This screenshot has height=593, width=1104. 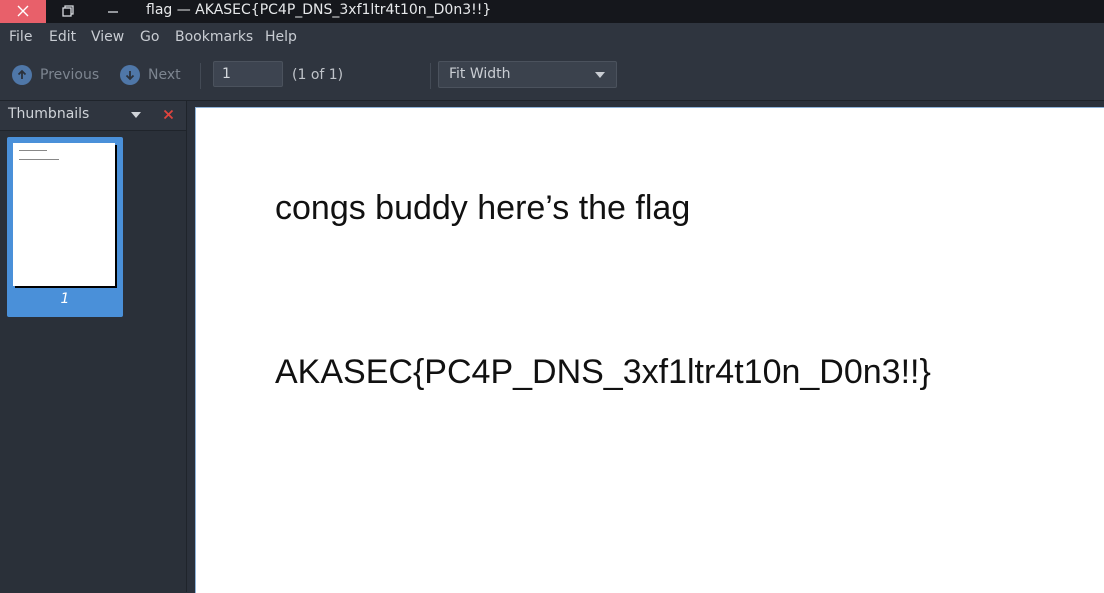 I want to click on close-icon, so click(x=23, y=11).